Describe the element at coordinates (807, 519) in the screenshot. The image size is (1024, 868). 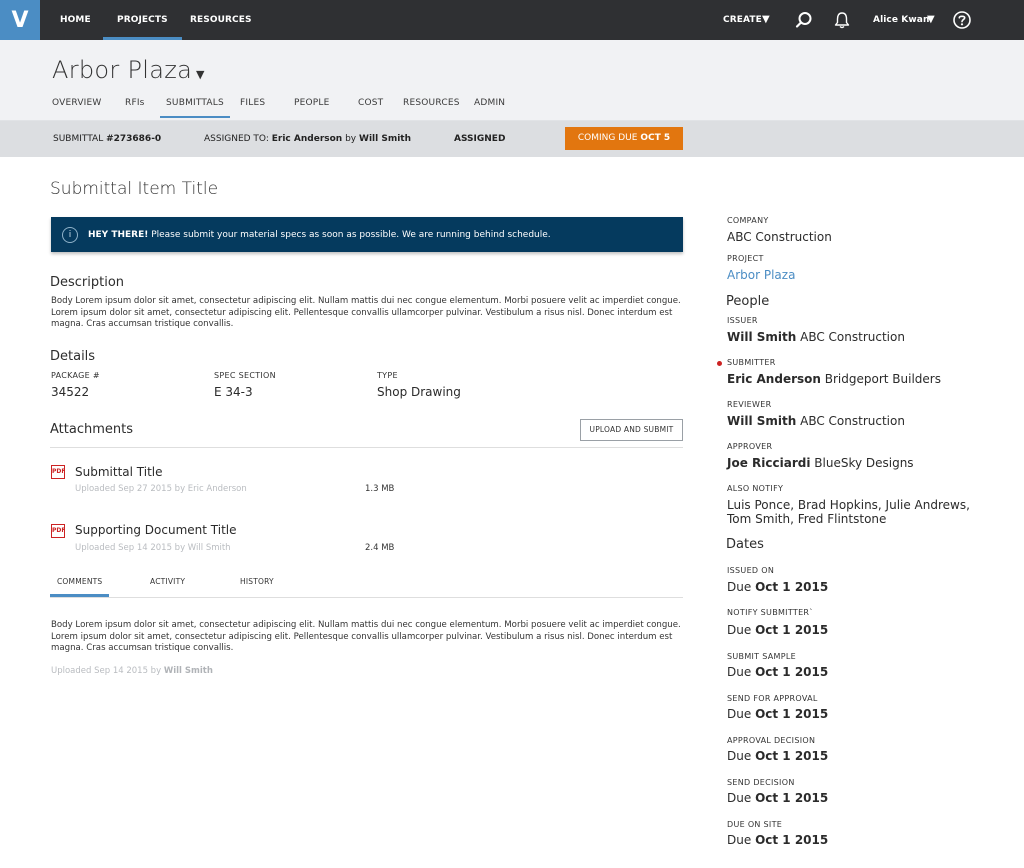
I see `also-notify-line-2: Tom Smith, Fred Flintstone` at that location.